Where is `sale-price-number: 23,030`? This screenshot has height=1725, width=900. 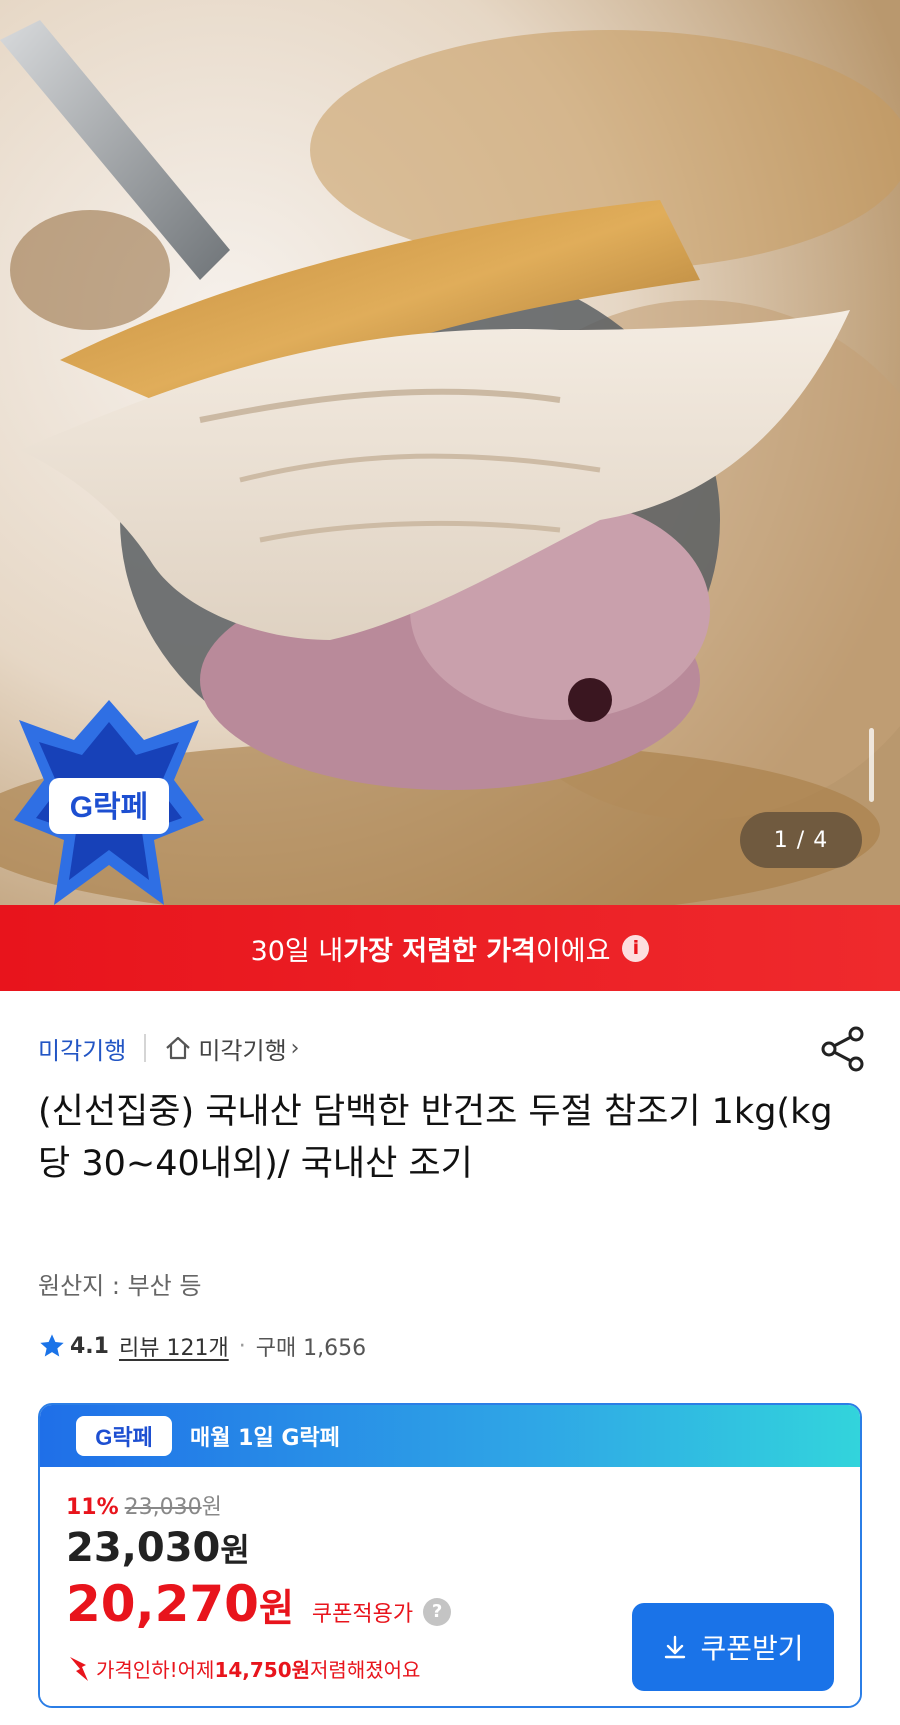 sale-price-number: 23,030 is located at coordinates (143, 1548).